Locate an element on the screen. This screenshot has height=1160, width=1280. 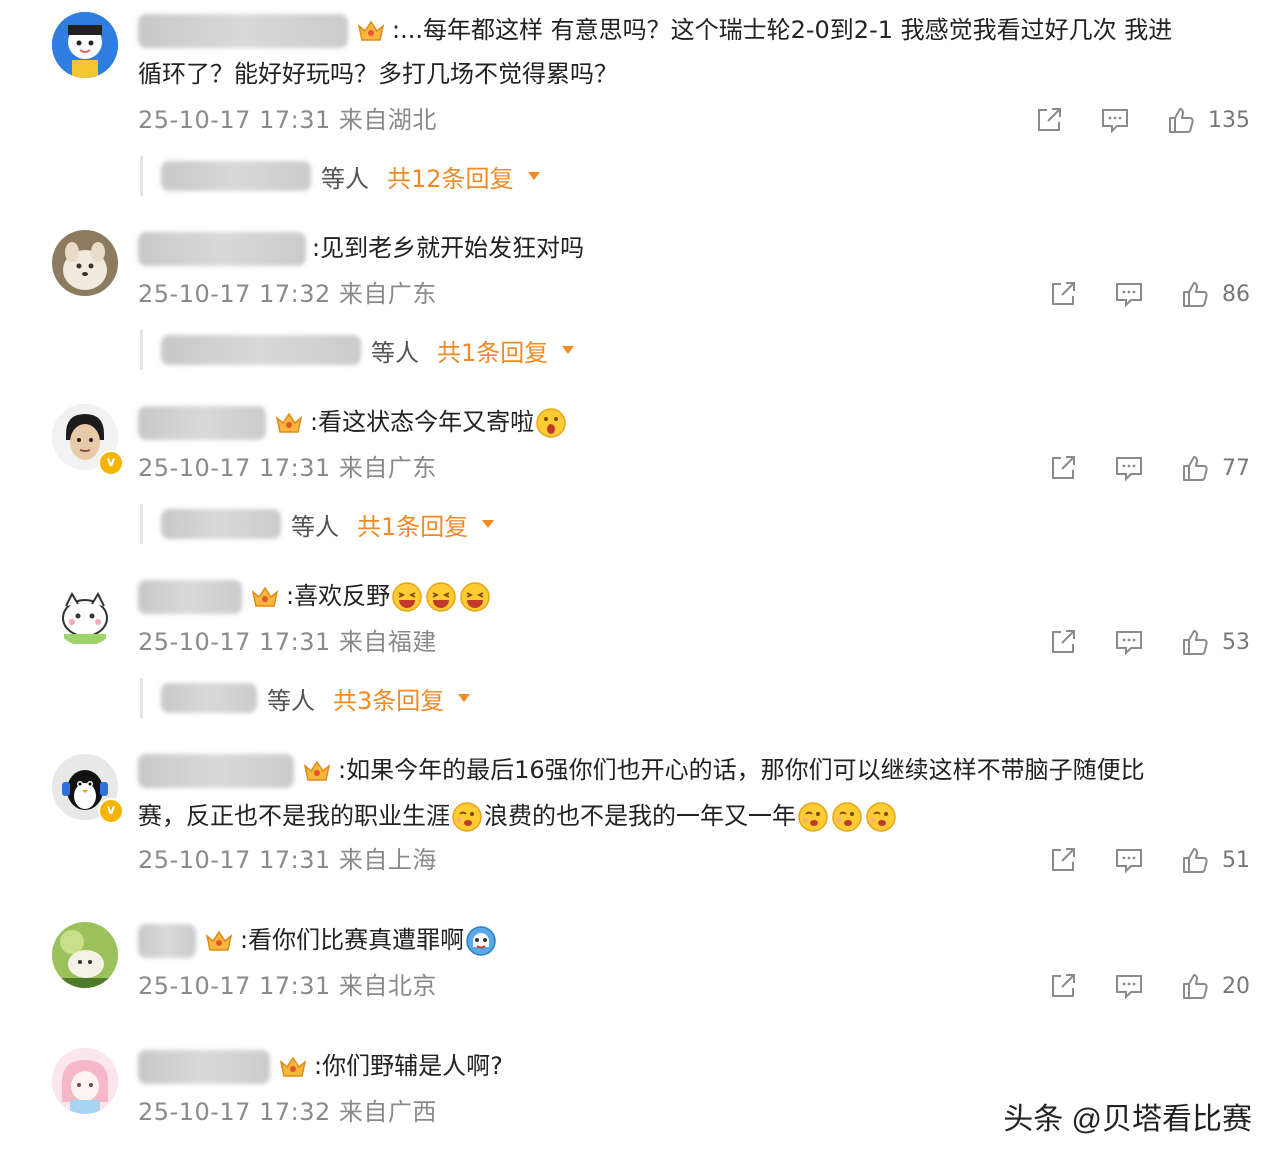
comment-text: :见到老乡就开始发狂对吗 is located at coordinates (689, 248).